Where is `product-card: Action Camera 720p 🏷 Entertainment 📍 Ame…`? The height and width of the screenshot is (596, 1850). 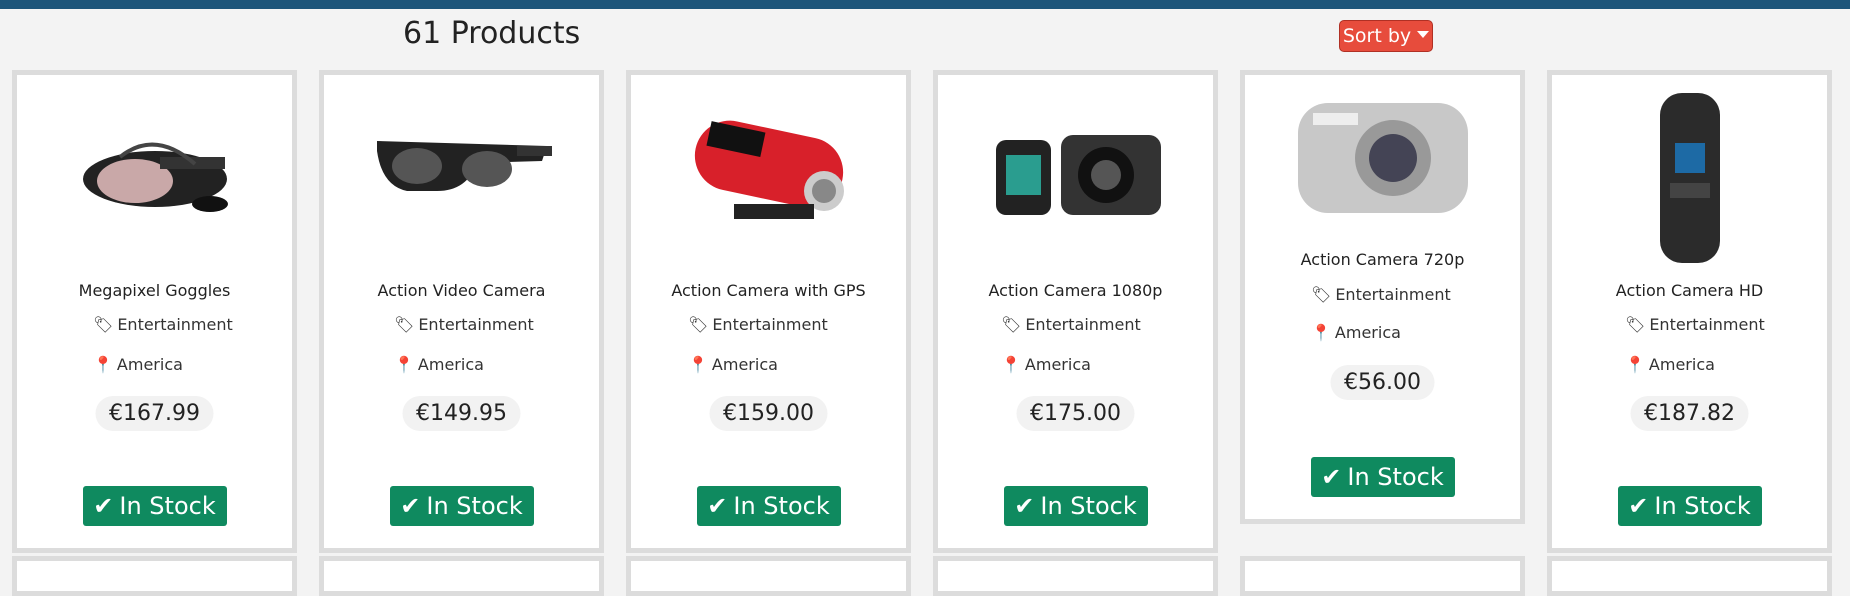
product-card: Action Camera 720p 🏷 Entertainment 📍 Ame… is located at coordinates (1382, 297).